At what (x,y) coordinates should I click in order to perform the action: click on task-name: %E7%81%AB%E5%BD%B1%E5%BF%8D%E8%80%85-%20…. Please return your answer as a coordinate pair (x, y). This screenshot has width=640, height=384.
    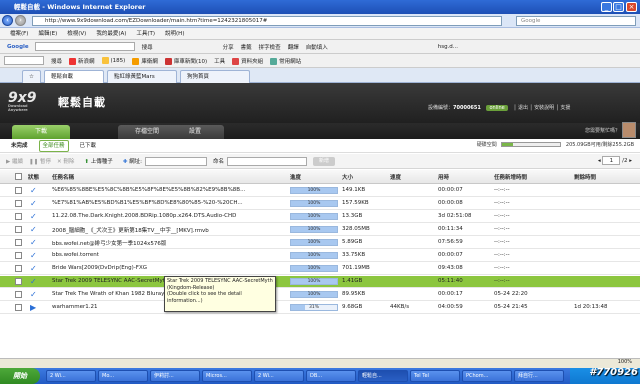
    Looking at the image, I should click on (167, 203).